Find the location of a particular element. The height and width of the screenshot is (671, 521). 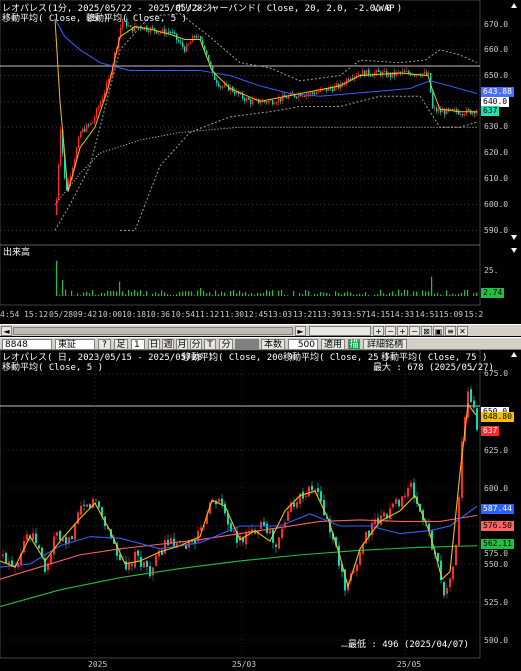

time-tick: 14:15 is located at coordinates (378, 314).